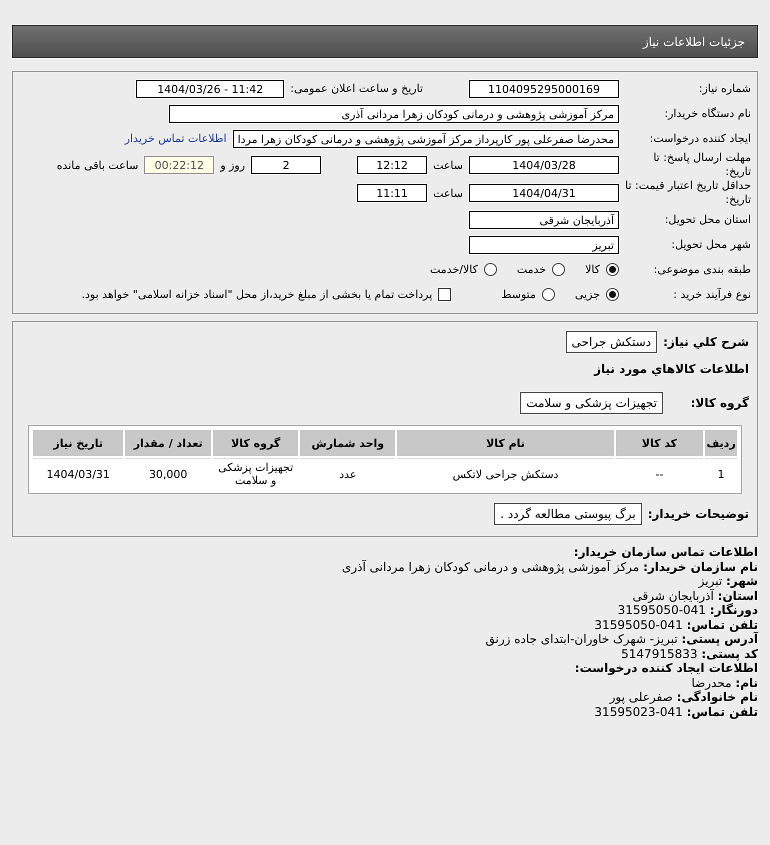  What do you see at coordinates (724, 89) in the screenshot?
I see `field-label: شماره نیاز:` at bounding box center [724, 89].